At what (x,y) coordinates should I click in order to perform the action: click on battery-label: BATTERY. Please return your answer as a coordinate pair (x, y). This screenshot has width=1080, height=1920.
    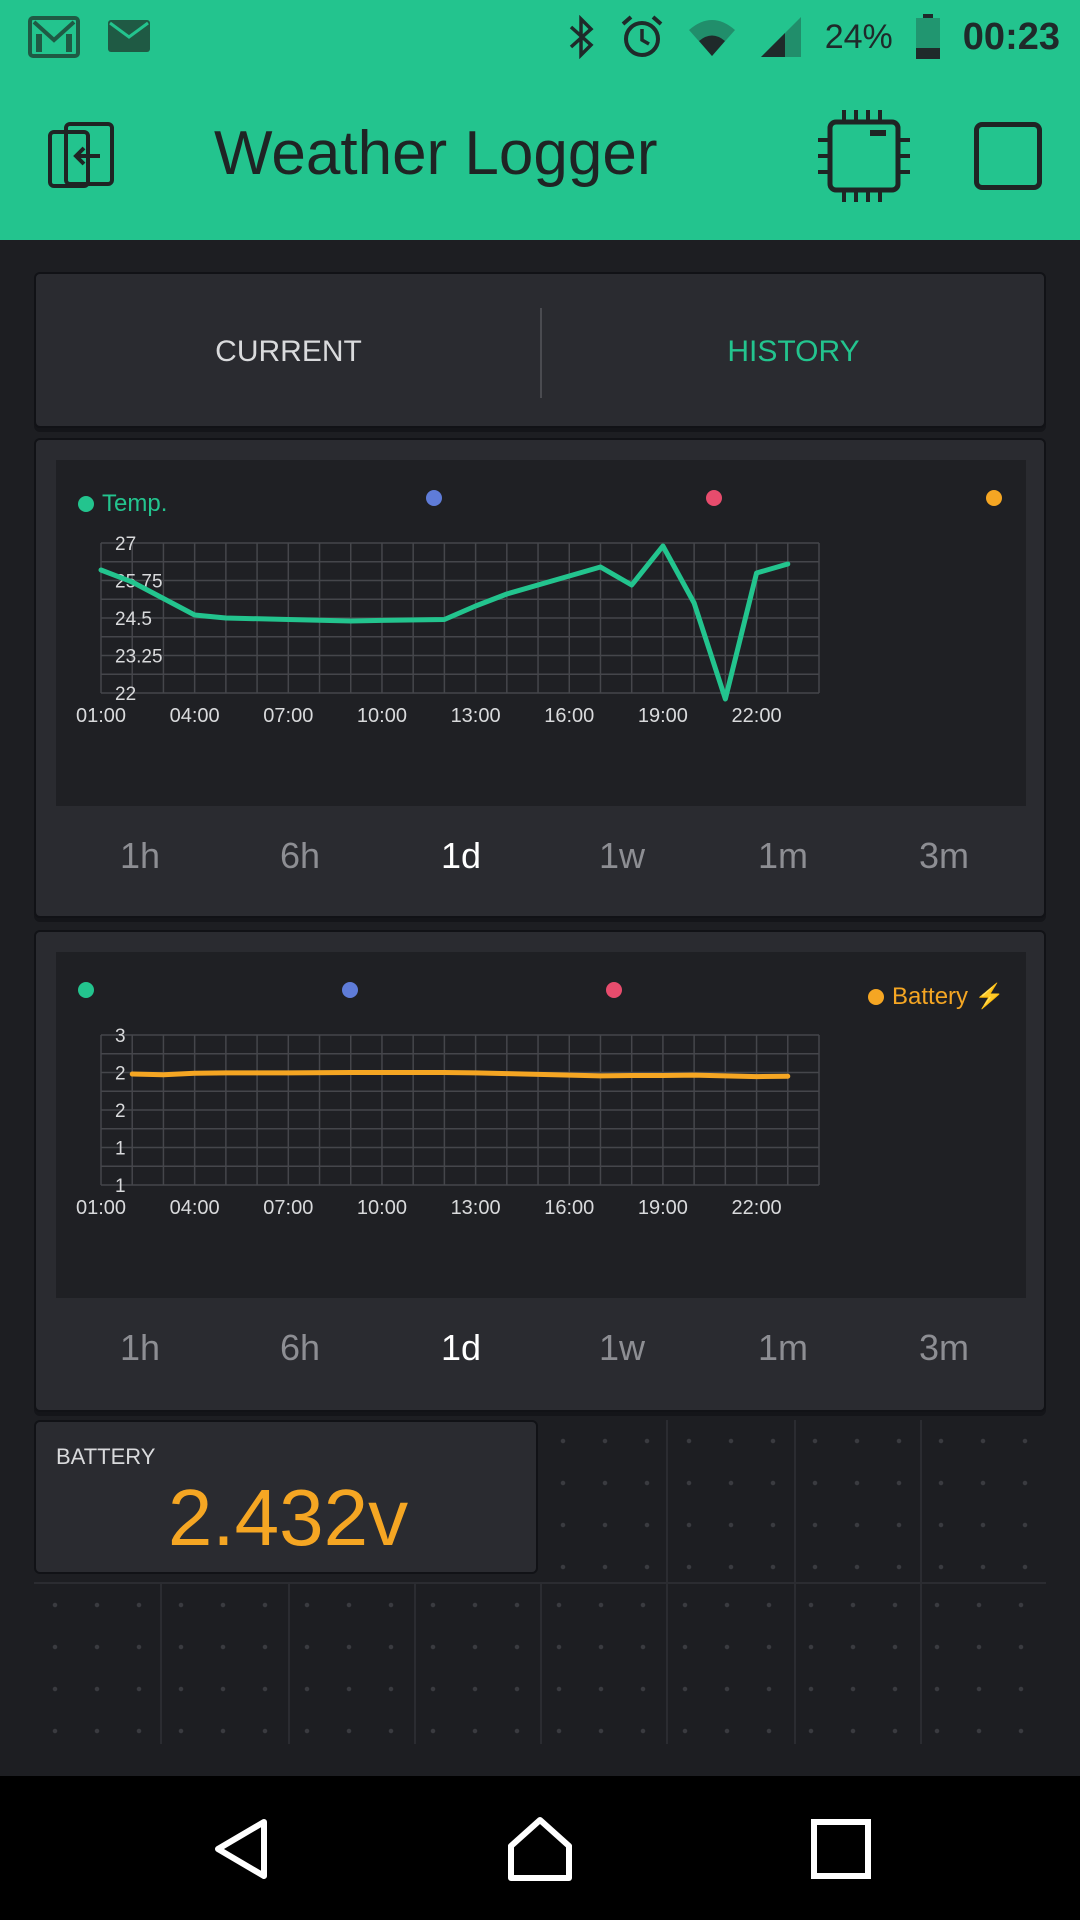
    Looking at the image, I should click on (106, 1456).